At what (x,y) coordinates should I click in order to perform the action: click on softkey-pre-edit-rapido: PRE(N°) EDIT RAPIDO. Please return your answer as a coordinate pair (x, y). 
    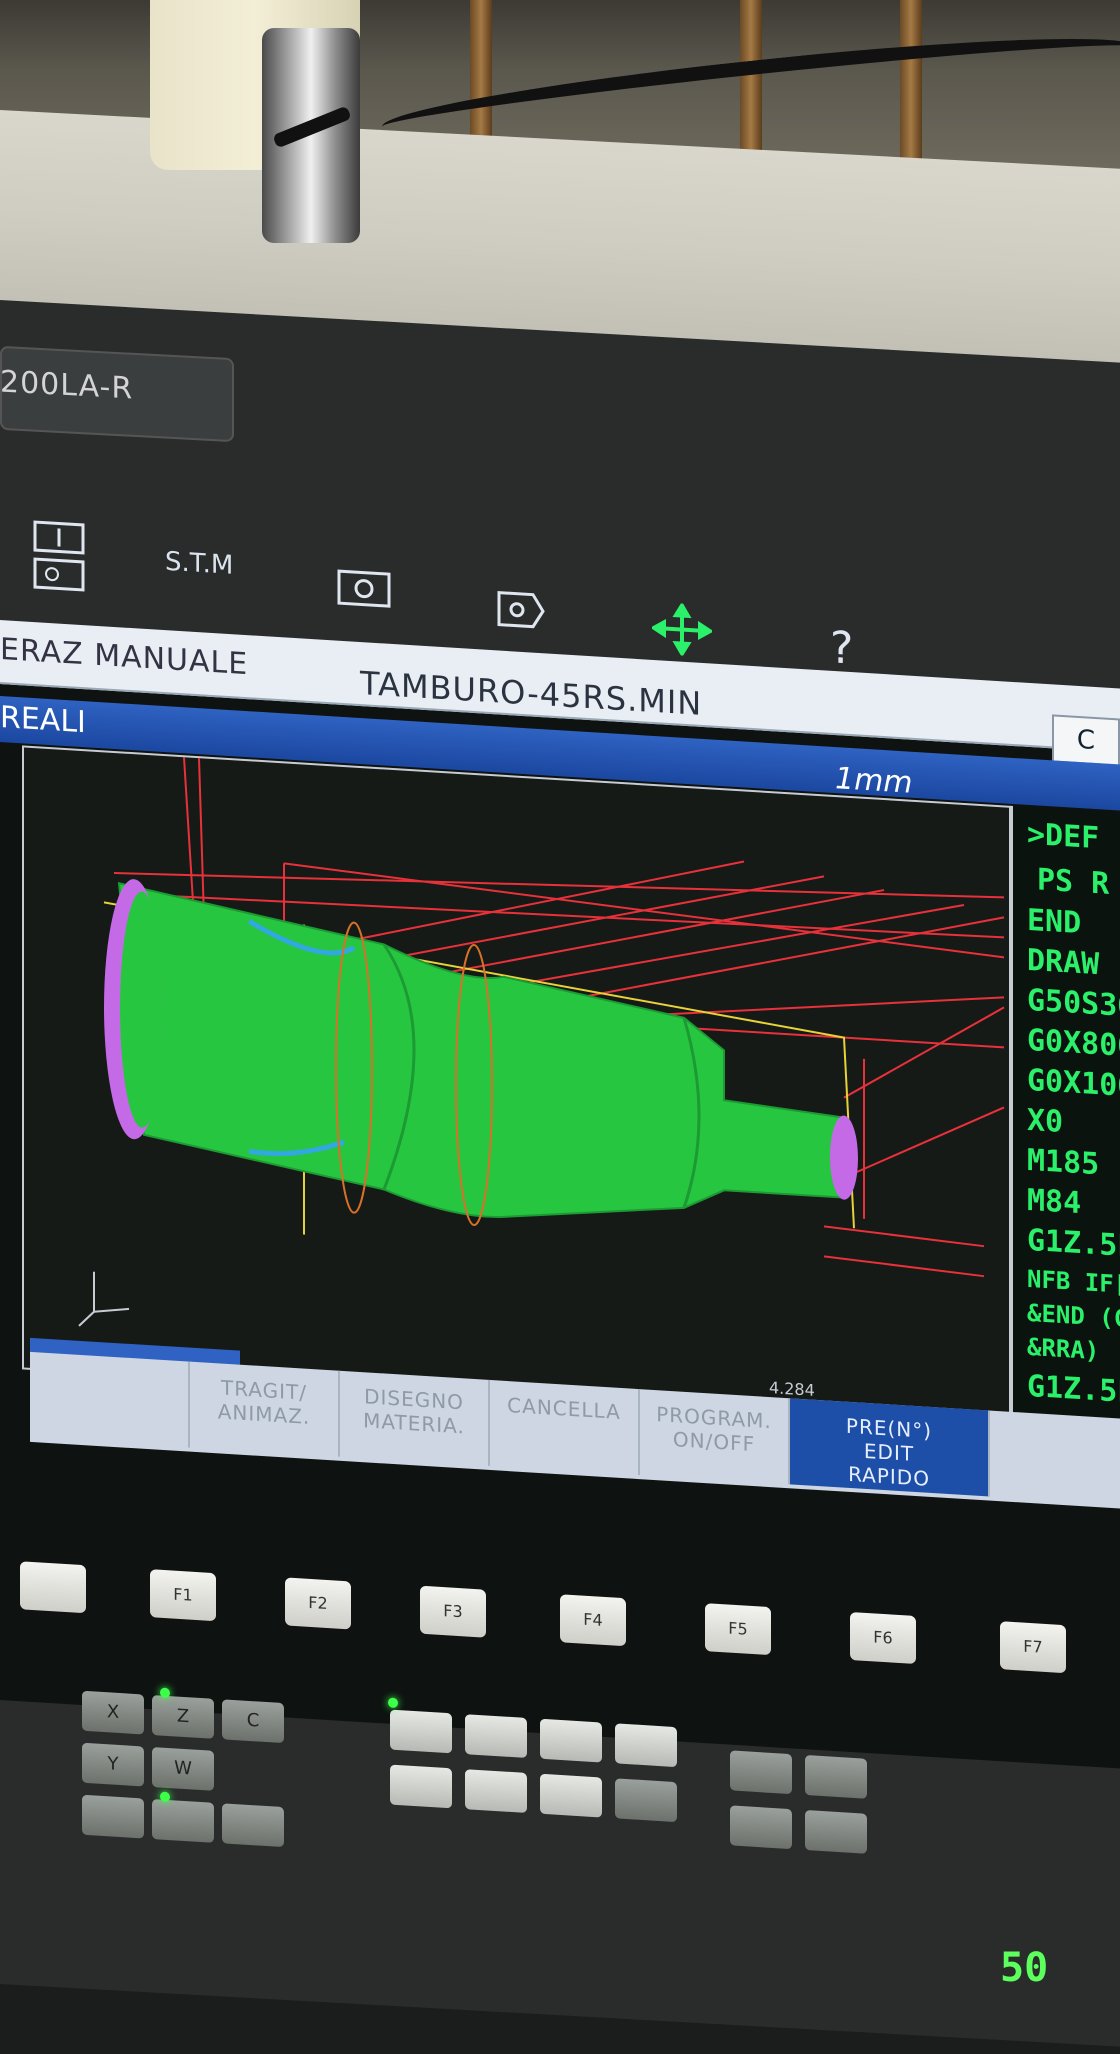
    Looking at the image, I should click on (890, 1447).